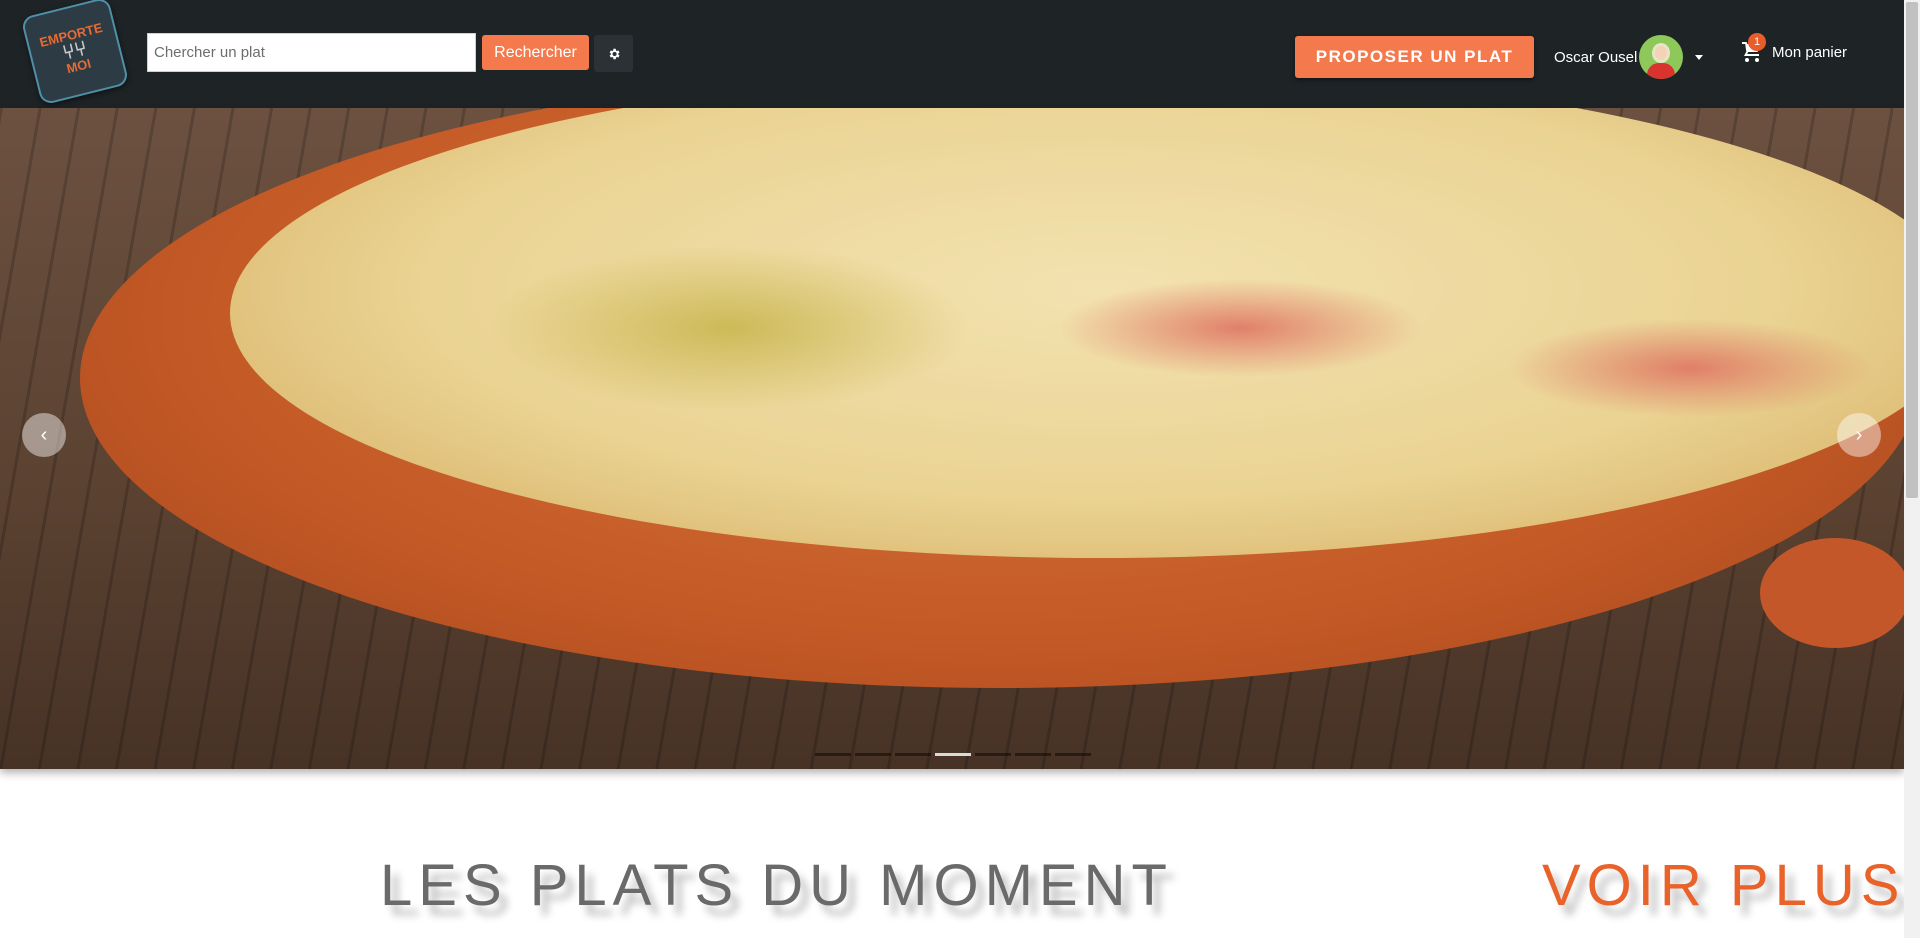 The height and width of the screenshot is (938, 1920). What do you see at coordinates (535, 52) in the screenshot?
I see `search-button: Rechercher` at bounding box center [535, 52].